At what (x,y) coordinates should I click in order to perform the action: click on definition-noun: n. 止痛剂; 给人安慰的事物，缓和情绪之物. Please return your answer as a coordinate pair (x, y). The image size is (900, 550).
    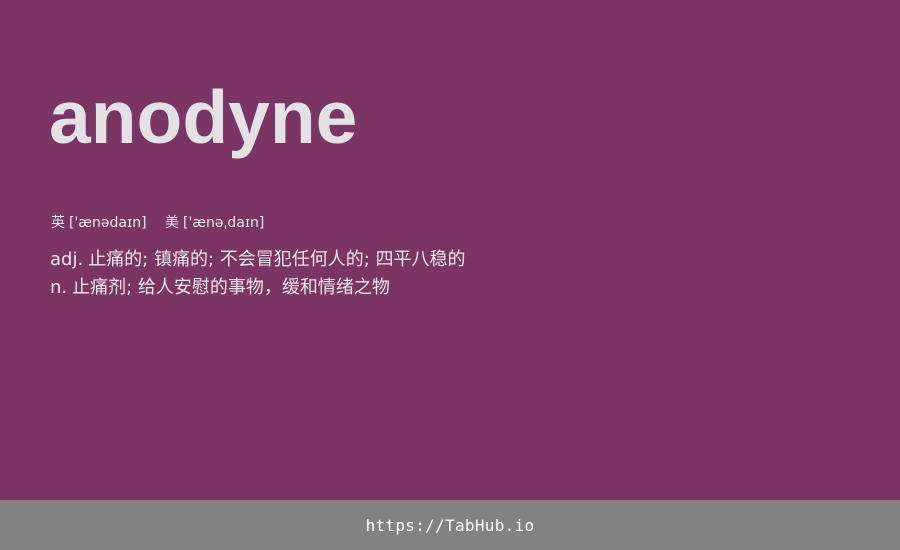
    Looking at the image, I should click on (258, 288).